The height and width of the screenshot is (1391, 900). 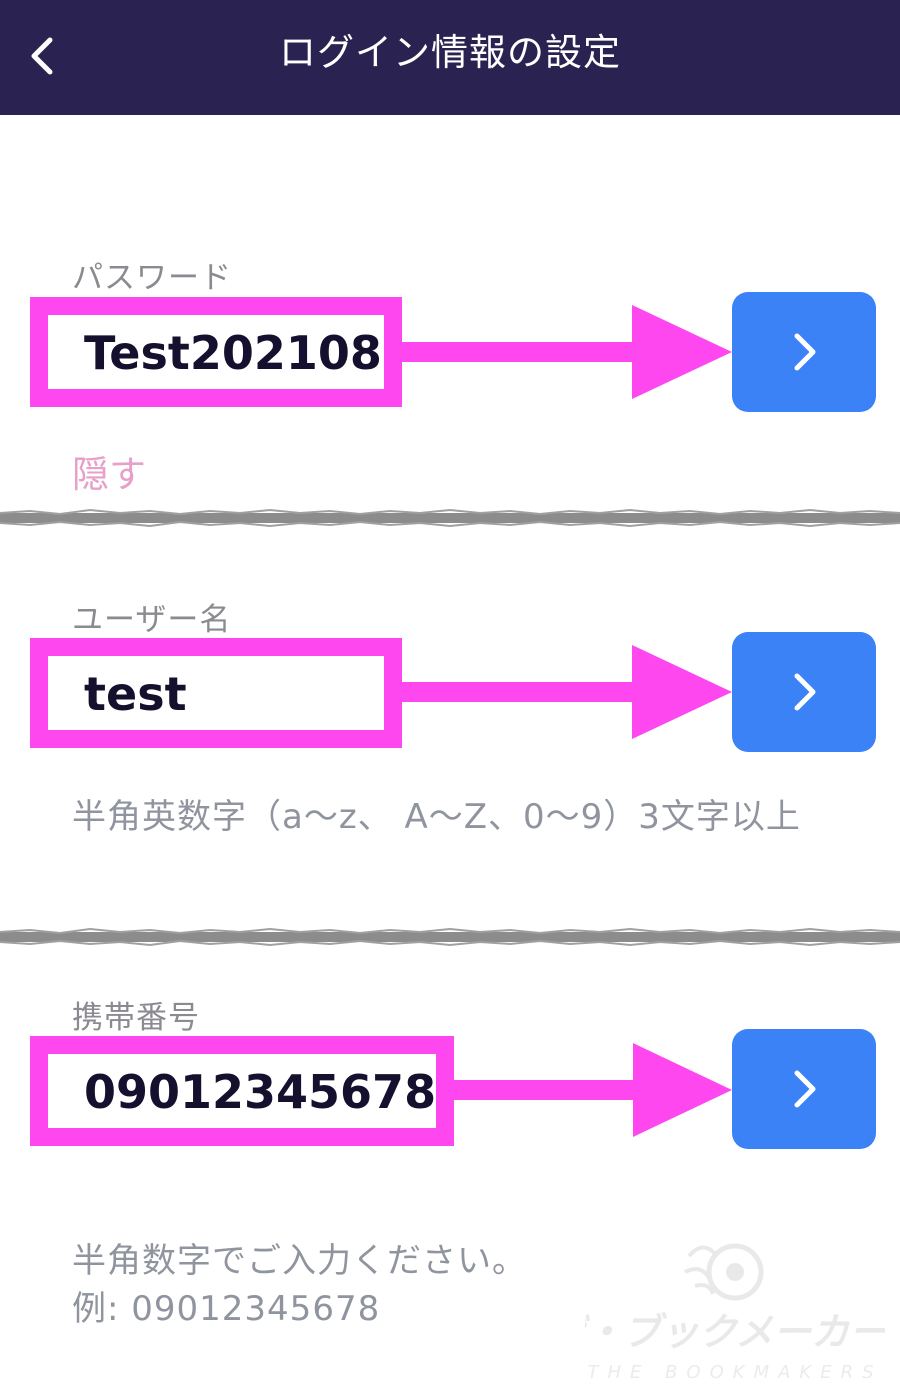 I want to click on watermark-text-jp: ザ・ブックメーカーズ, so click(x=735, y=1332).